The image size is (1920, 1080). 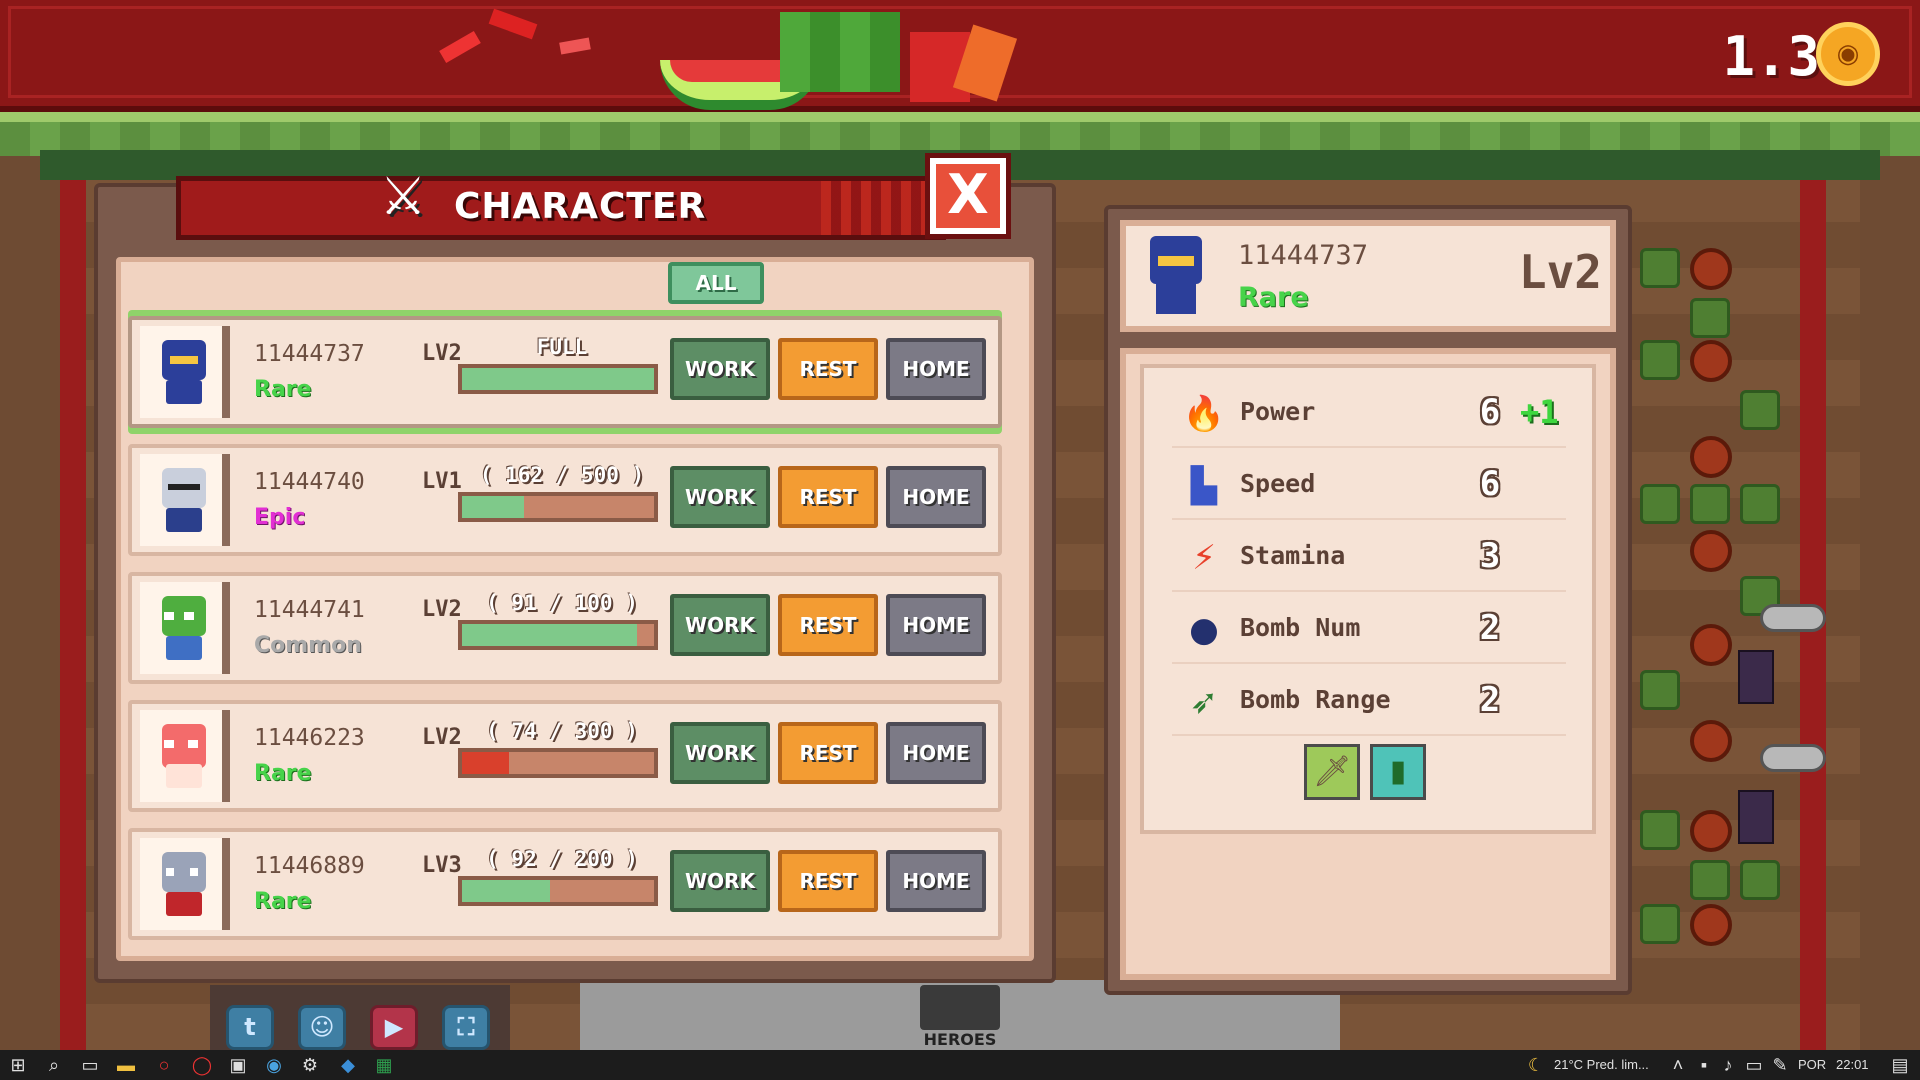 What do you see at coordinates (442, 737) in the screenshot?
I see `character-level: LV2` at bounding box center [442, 737].